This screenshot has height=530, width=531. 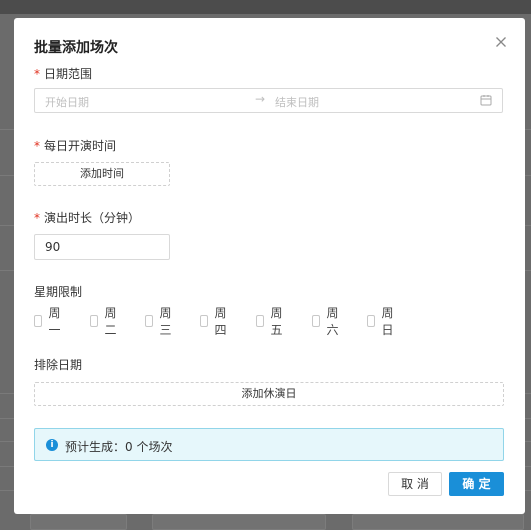 I want to click on add-time-button: 添加时间, so click(x=102, y=174).